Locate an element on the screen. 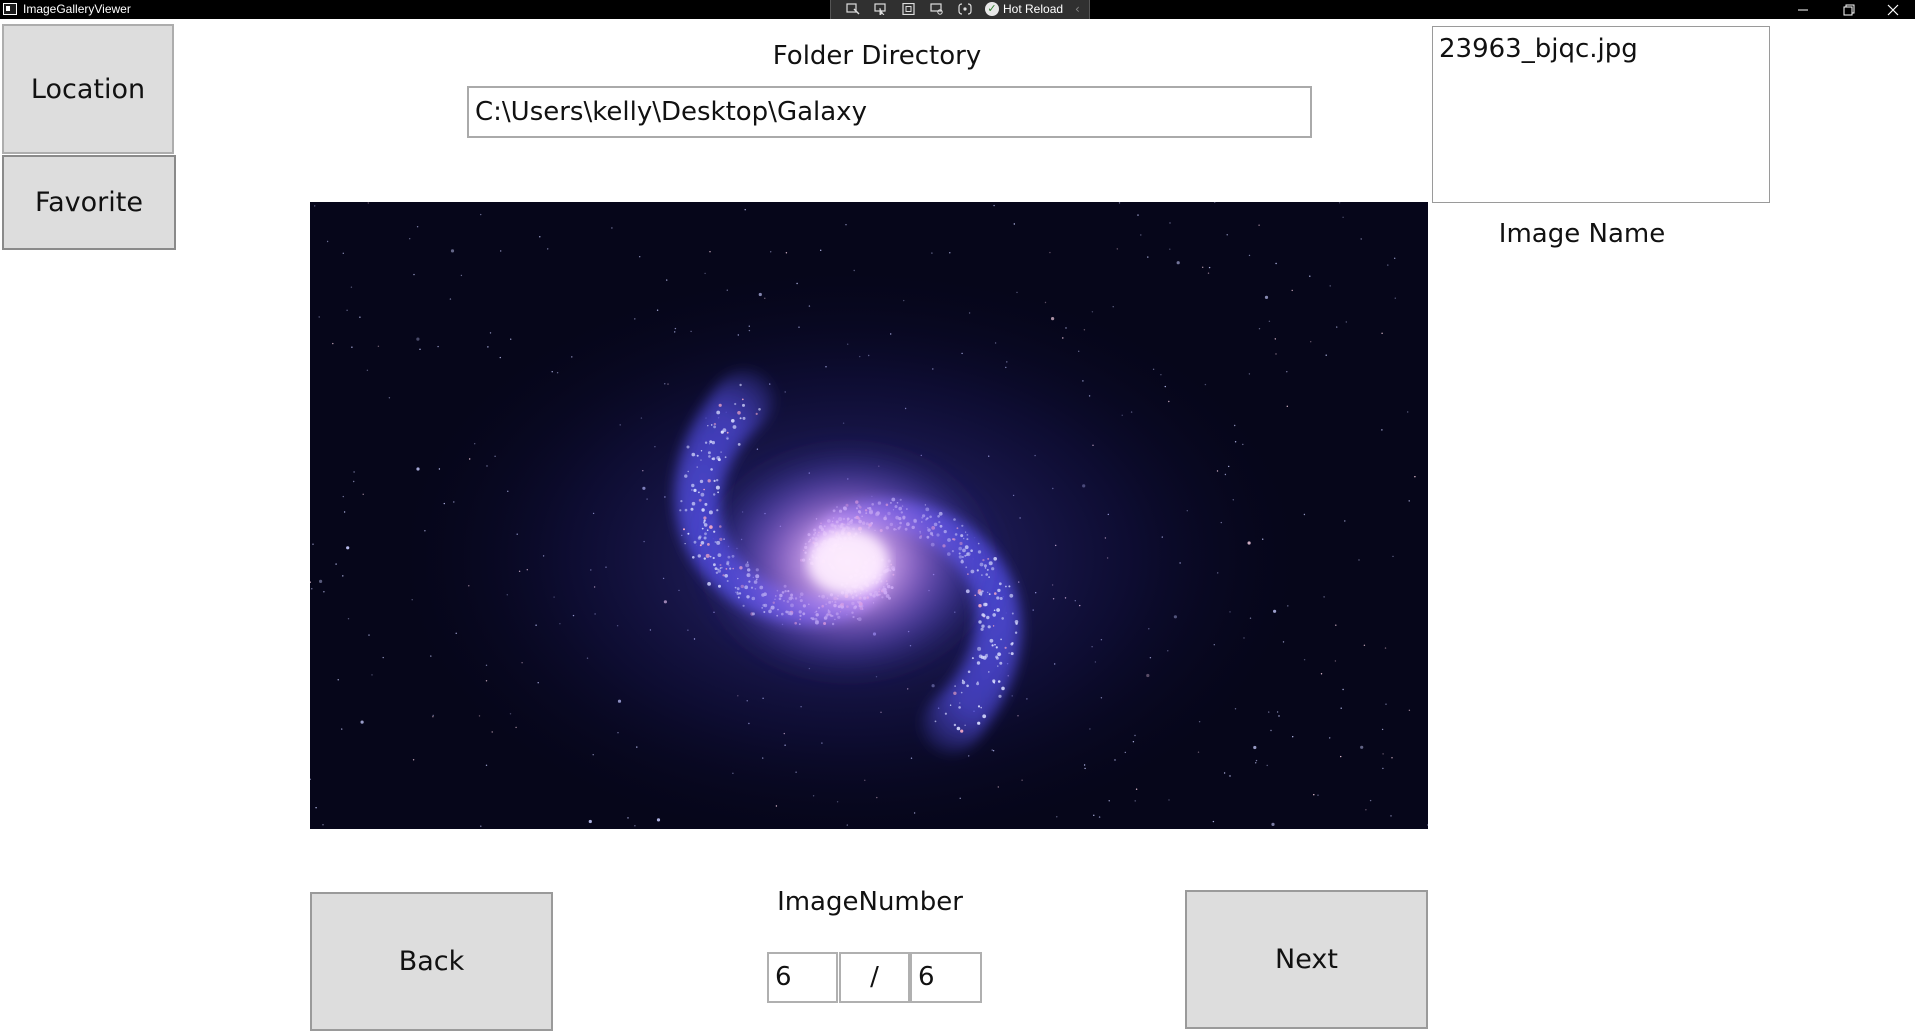 This screenshot has height=1035, width=1915. location-button: Location is located at coordinates (88, 89).